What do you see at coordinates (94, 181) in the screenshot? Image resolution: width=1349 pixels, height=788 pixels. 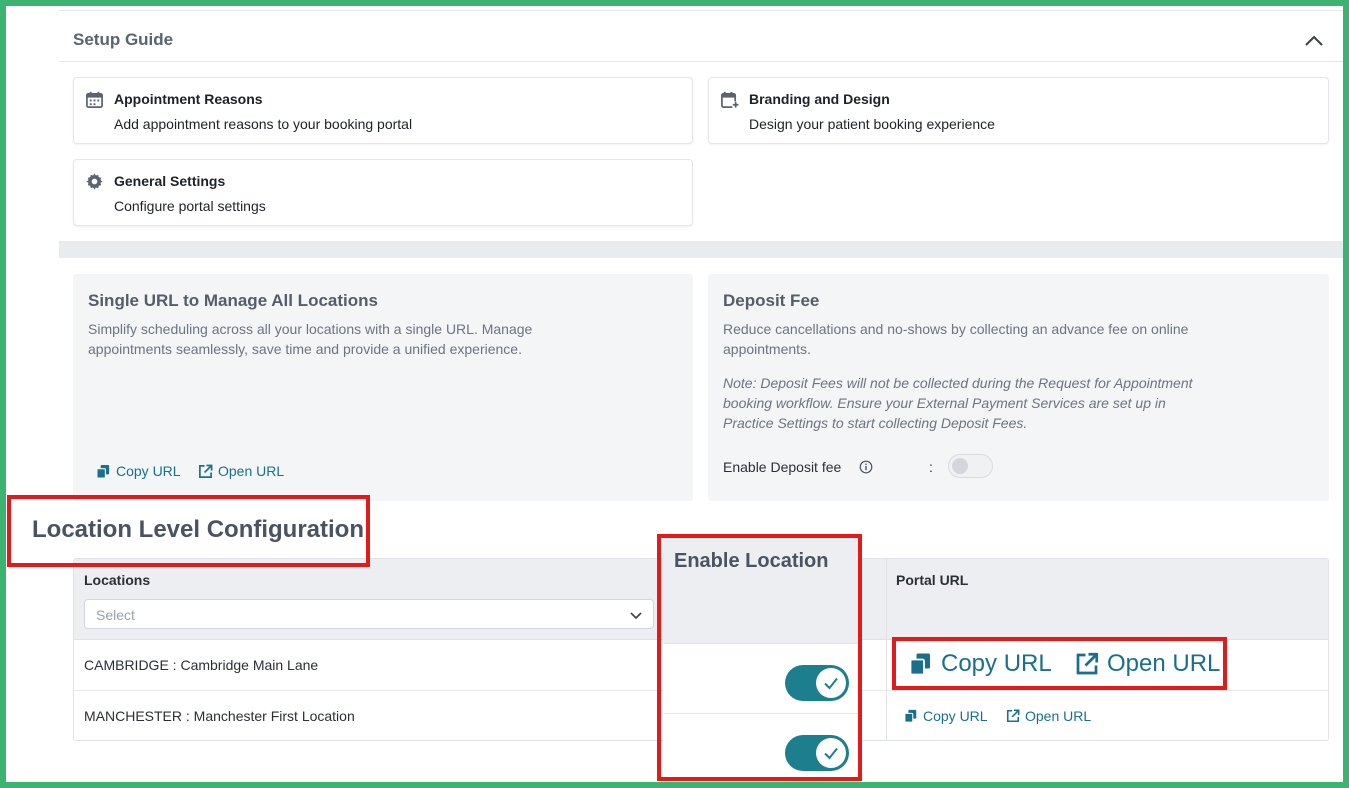 I see `gear-icon` at bounding box center [94, 181].